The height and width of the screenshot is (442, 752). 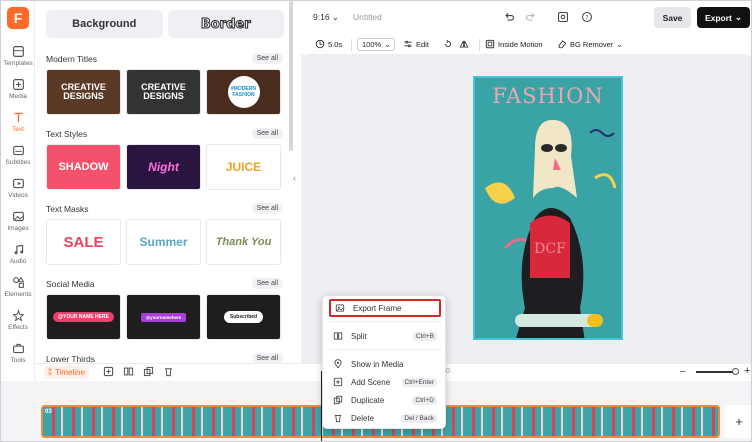 I want to click on delete-icon, so click(x=169, y=372).